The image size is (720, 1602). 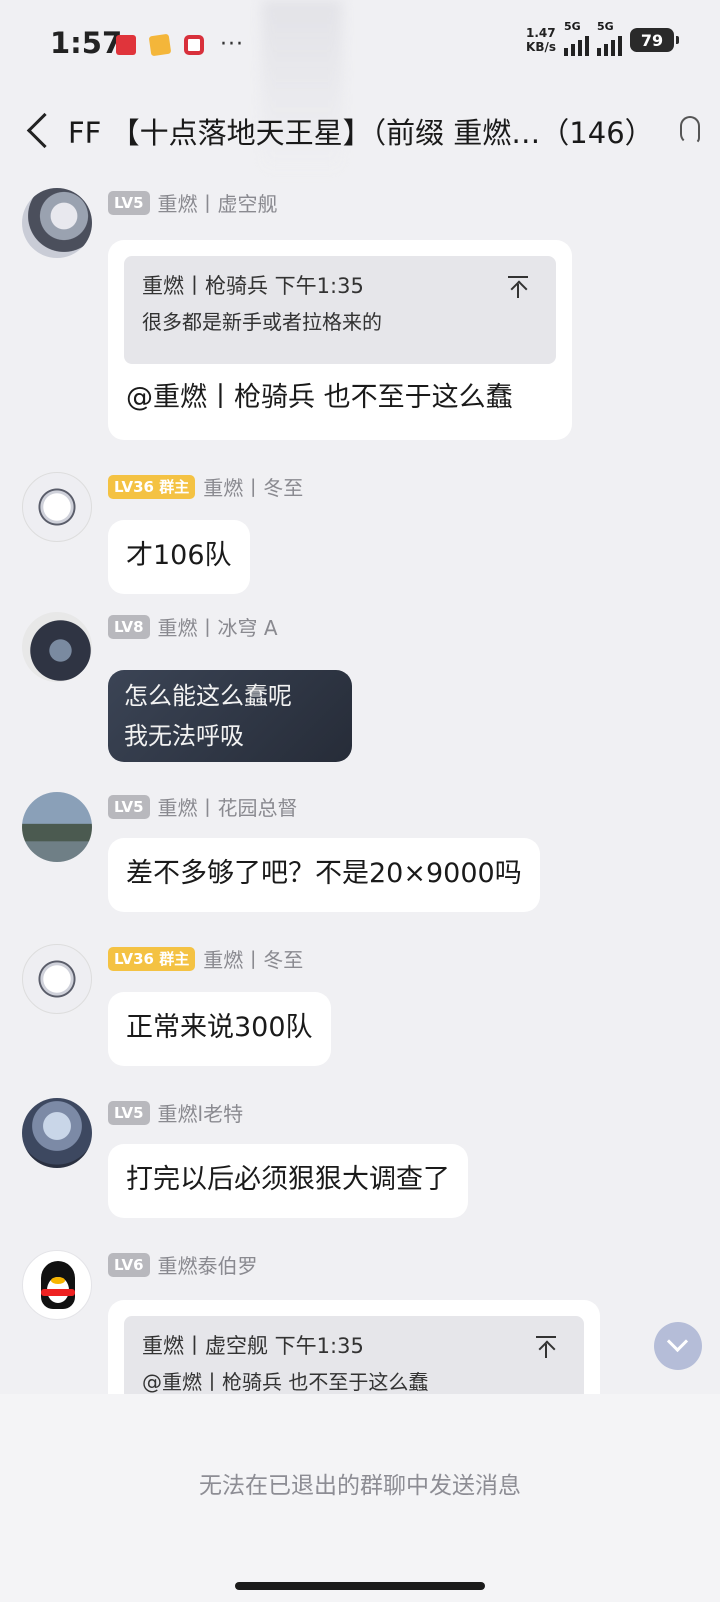 What do you see at coordinates (208, 1264) in the screenshot?
I see `sender-name: 重燃泰伯罗` at bounding box center [208, 1264].